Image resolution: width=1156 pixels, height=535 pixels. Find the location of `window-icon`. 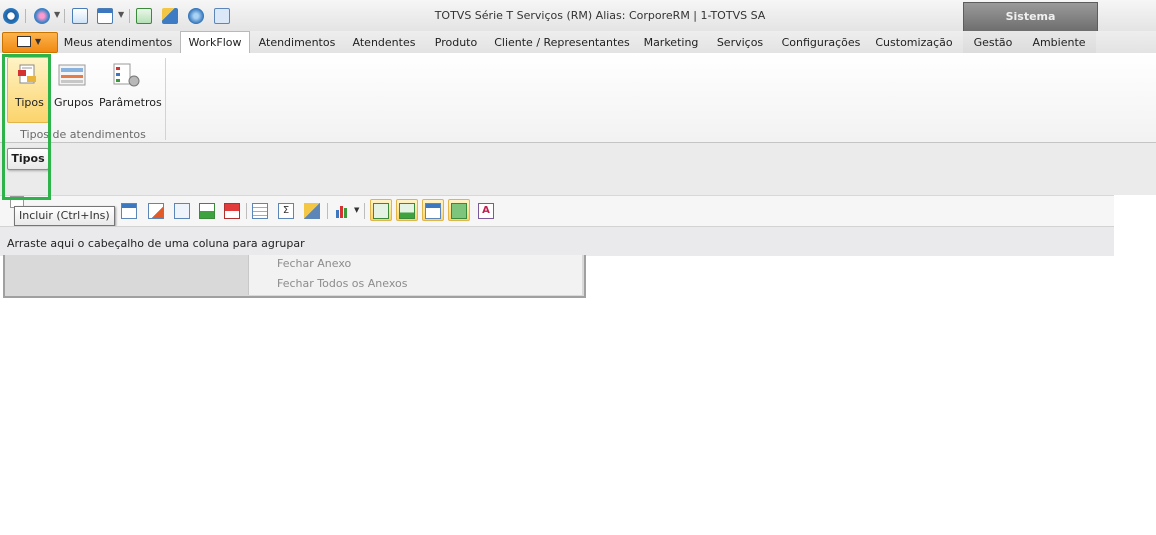

window-icon is located at coordinates (105, 16).